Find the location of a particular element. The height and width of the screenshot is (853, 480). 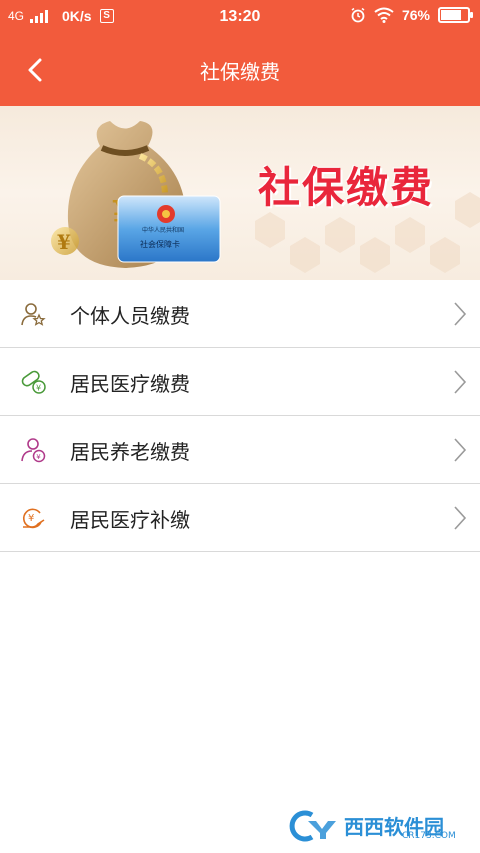

card-line1: 中华人民共和国 is located at coordinates (163, 230).